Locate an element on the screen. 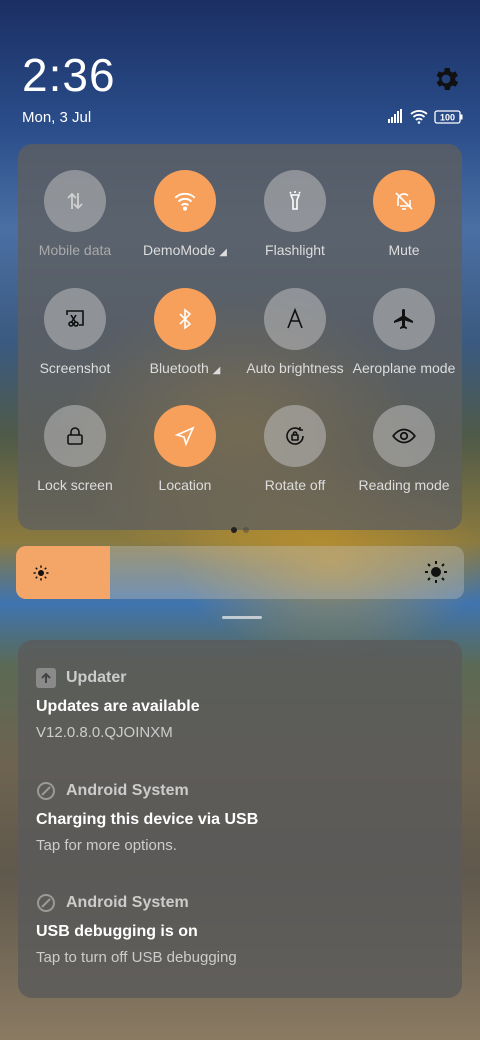 Image resolution: width=480 pixels, height=1040 pixels. tile-mute: Mute is located at coordinates (404, 214).